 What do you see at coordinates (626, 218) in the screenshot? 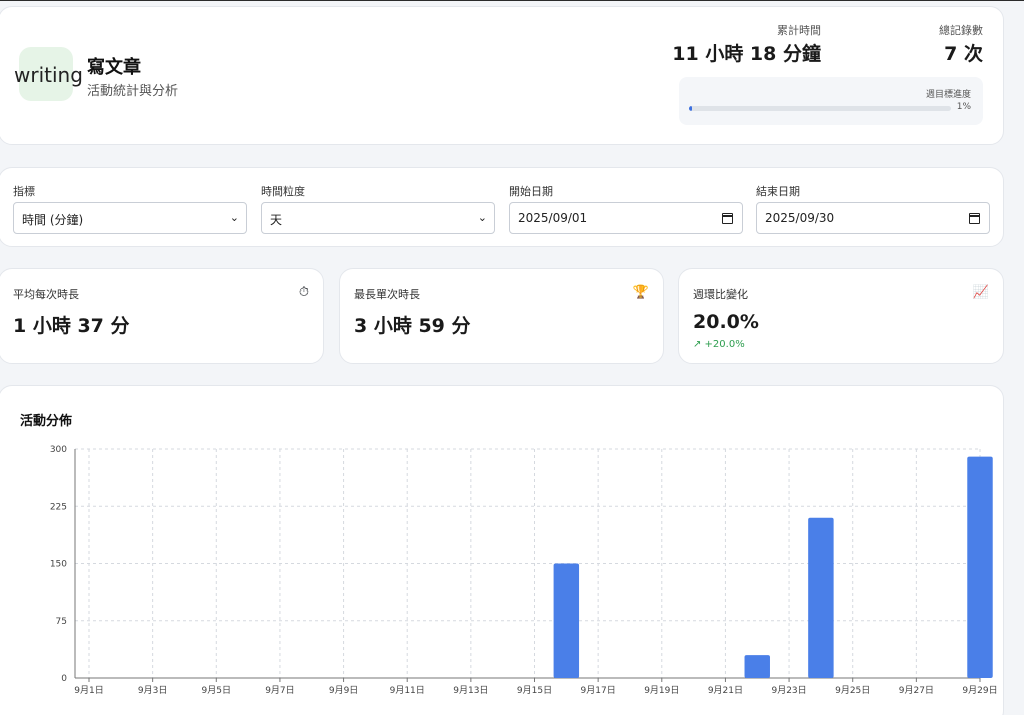
I see `start-date-input: 2025/09/01` at bounding box center [626, 218].